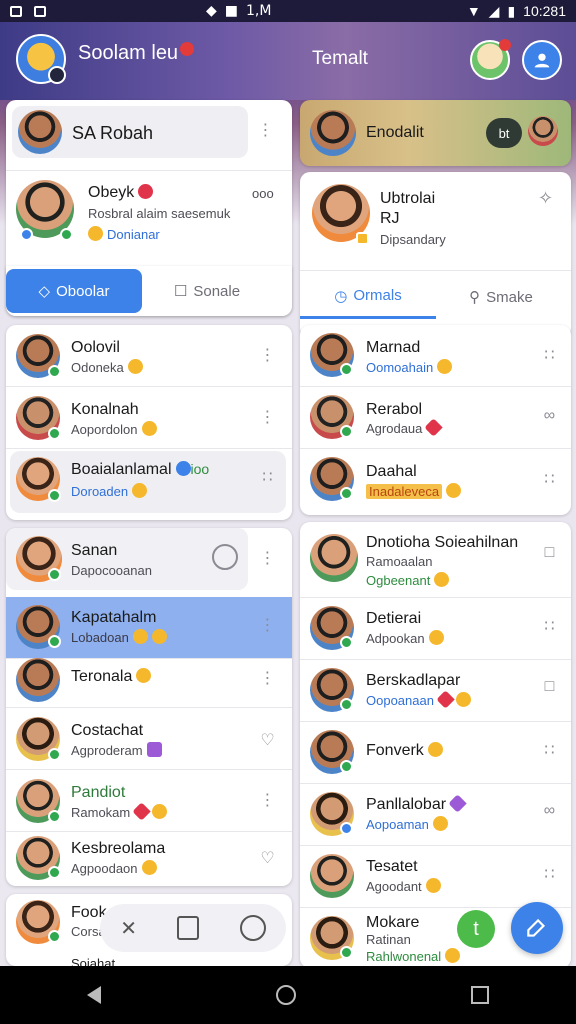 The image size is (576, 1024). What do you see at coordinates (146, 191) in the screenshot?
I see `heart-emoji-icon` at bounding box center [146, 191].